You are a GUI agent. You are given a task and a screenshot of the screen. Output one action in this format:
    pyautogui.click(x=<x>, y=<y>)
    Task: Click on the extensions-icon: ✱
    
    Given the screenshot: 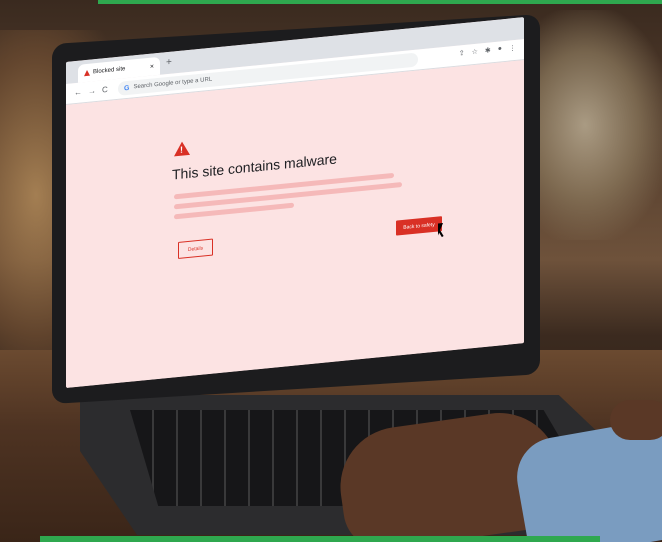 What is the action you would take?
    pyautogui.click(x=488, y=50)
    